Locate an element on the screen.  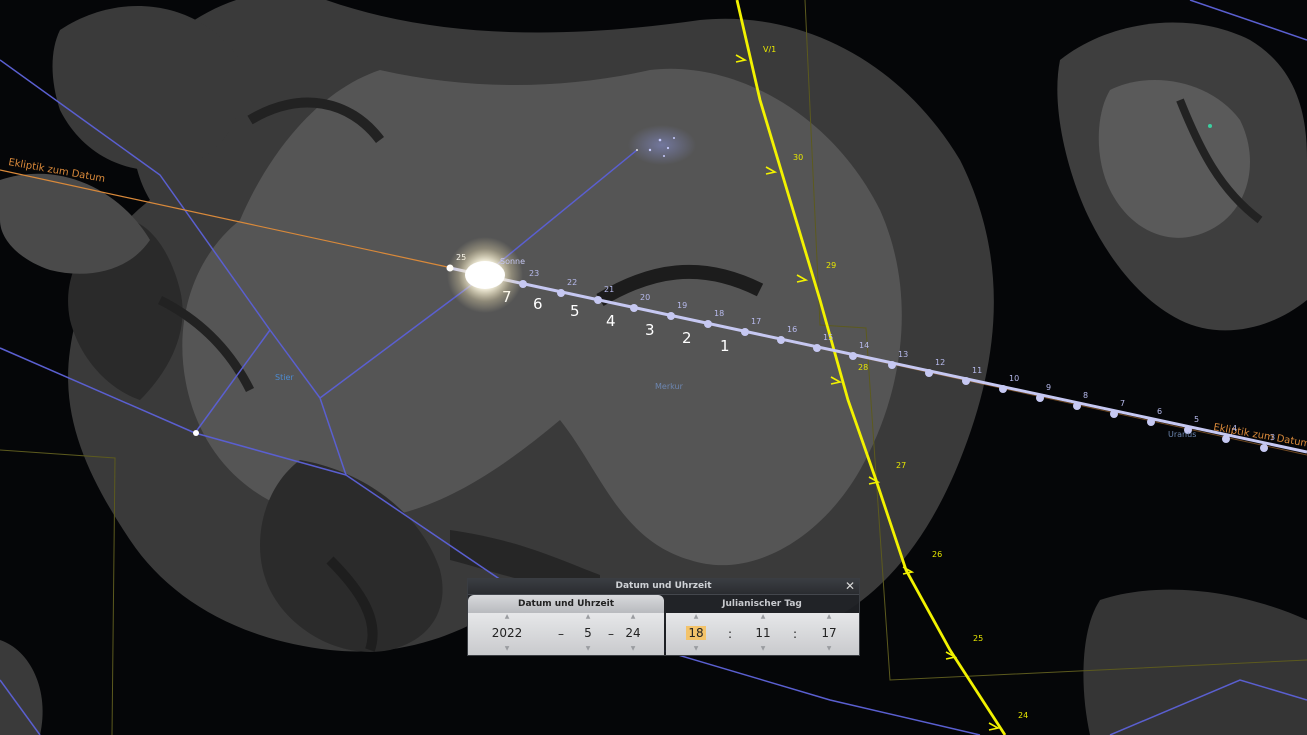
dialog-title: Datum und Uhrzeit is located at coordinates (663, 586).